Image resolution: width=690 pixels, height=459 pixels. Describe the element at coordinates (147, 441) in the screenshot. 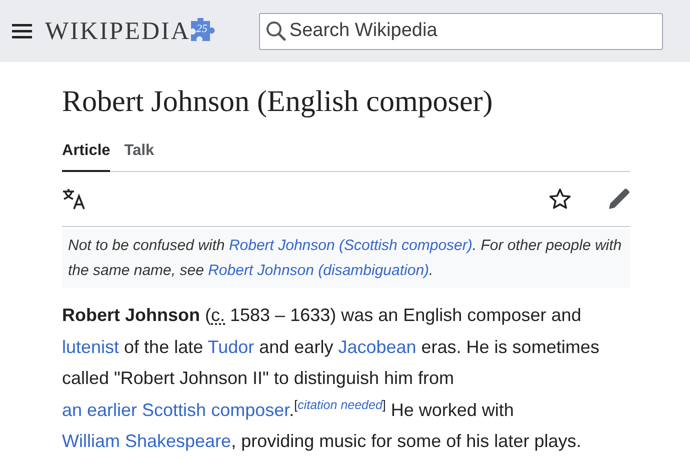

I see `link: William Shakespeare` at that location.